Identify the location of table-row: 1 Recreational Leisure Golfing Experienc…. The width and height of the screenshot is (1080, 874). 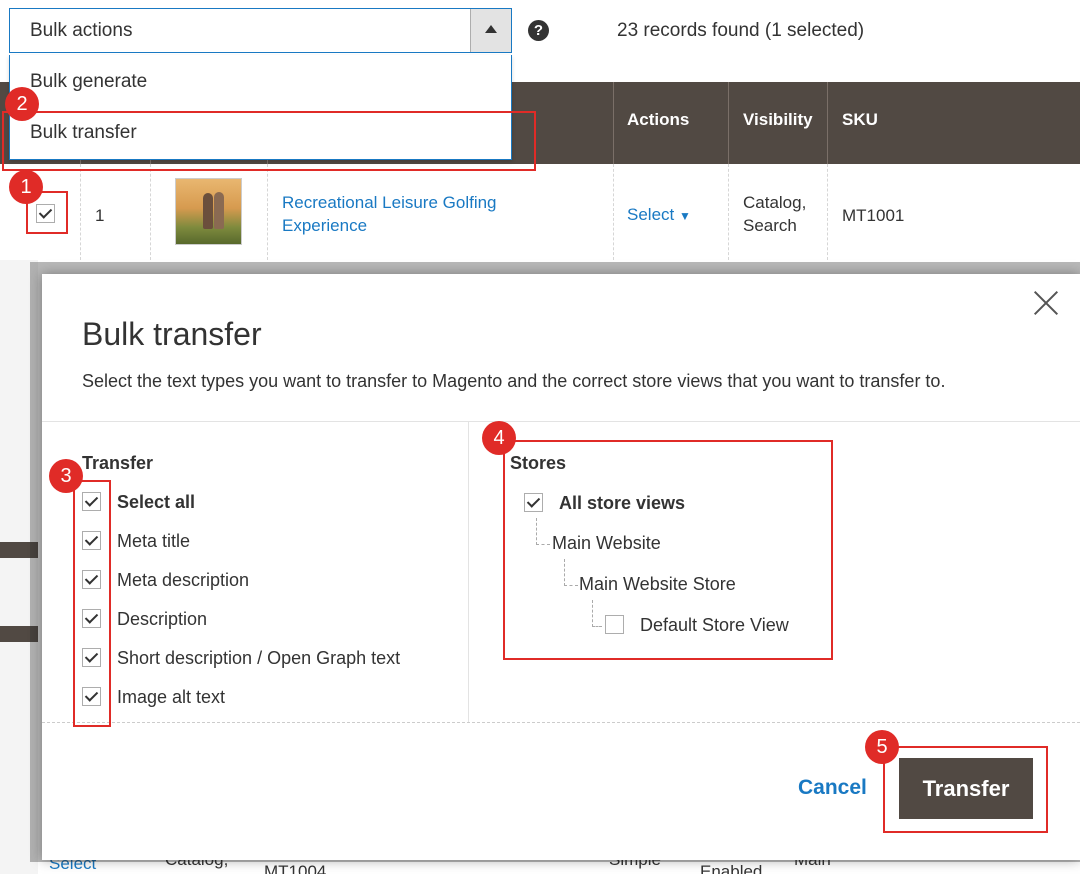
(540, 212).